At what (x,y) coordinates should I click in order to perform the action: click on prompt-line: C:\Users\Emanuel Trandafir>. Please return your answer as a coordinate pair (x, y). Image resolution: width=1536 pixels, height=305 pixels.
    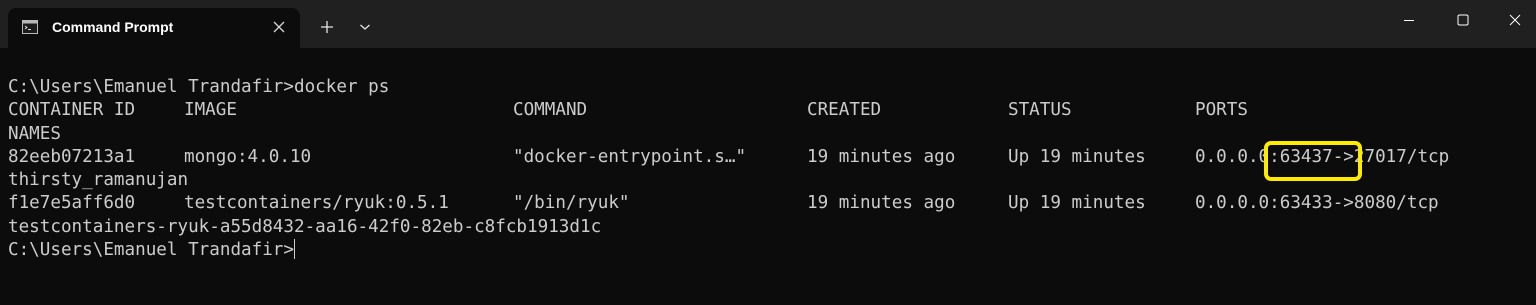
    Looking at the image, I should click on (768, 250).